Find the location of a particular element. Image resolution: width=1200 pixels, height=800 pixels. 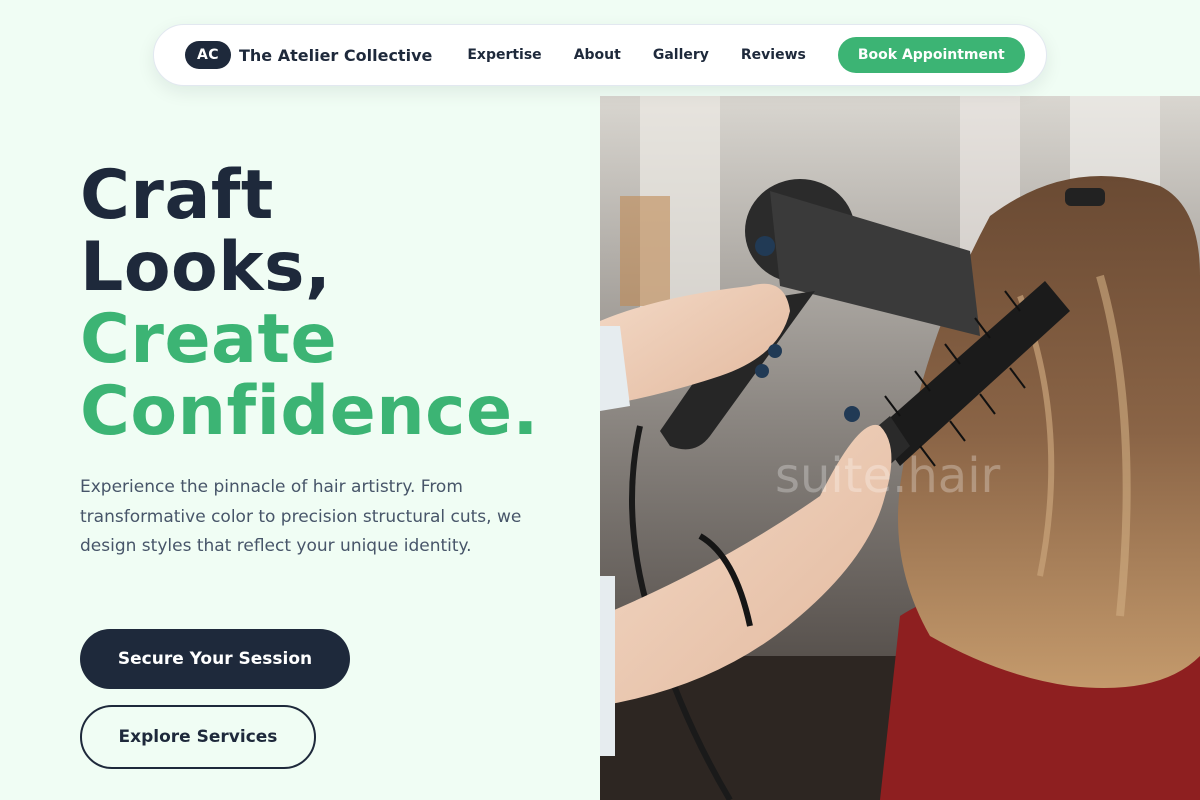

explore-services-button: Explore Services is located at coordinates (198, 737).